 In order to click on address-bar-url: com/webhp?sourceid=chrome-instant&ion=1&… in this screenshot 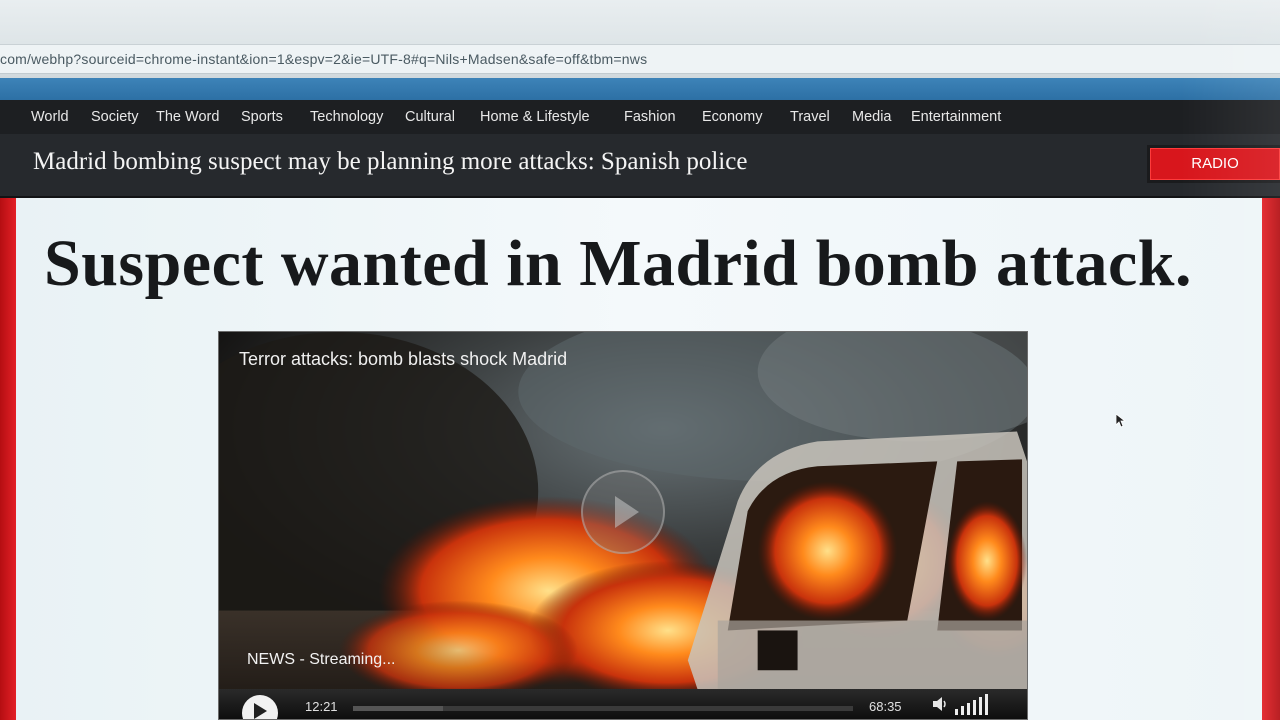, I will do `click(323, 59)`.